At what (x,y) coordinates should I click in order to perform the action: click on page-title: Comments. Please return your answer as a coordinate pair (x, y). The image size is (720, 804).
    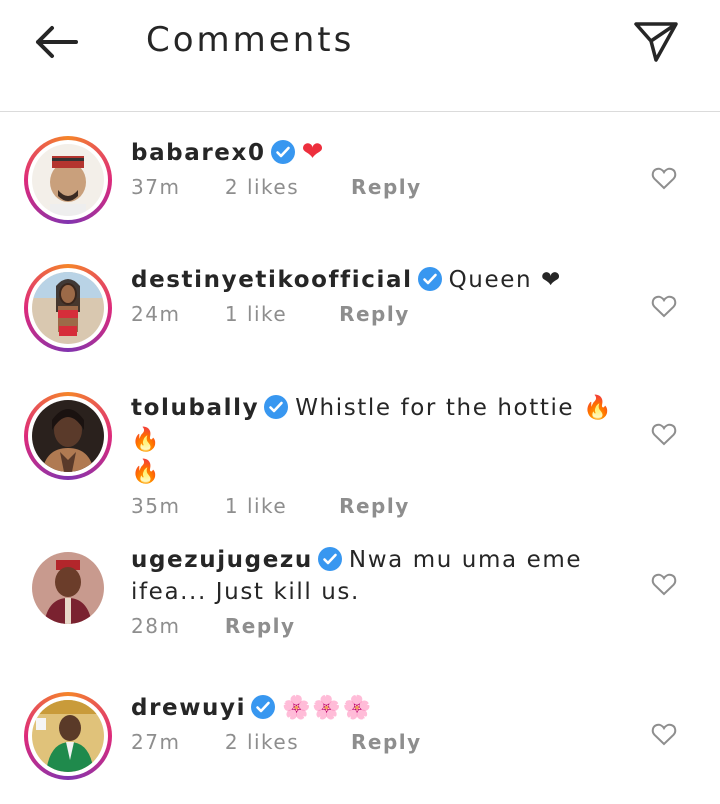
    Looking at the image, I should click on (250, 40).